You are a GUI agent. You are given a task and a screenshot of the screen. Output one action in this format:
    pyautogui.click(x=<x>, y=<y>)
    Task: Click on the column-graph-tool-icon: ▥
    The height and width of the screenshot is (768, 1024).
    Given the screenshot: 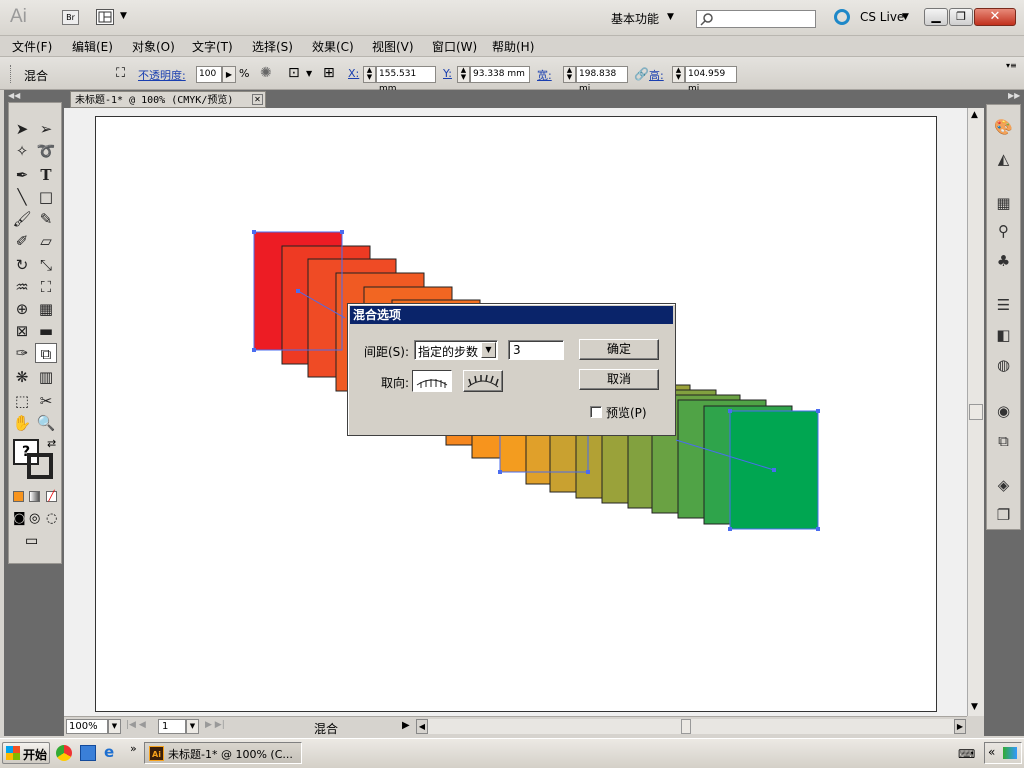 What is the action you would take?
    pyautogui.click(x=46, y=377)
    